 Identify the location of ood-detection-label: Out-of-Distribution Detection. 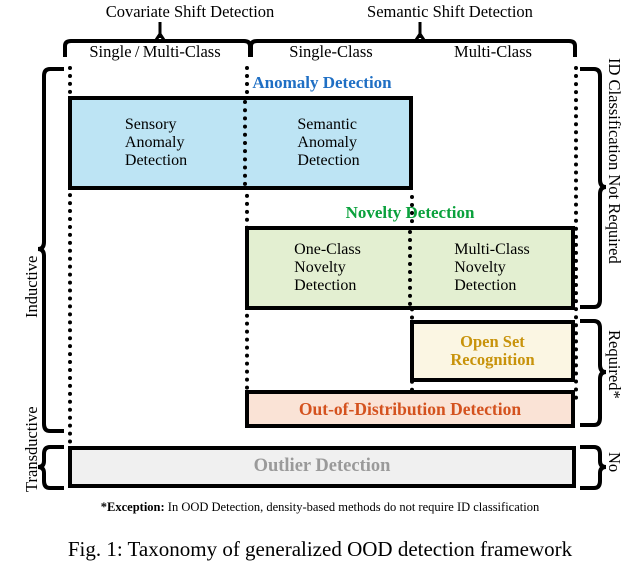
(410, 408).